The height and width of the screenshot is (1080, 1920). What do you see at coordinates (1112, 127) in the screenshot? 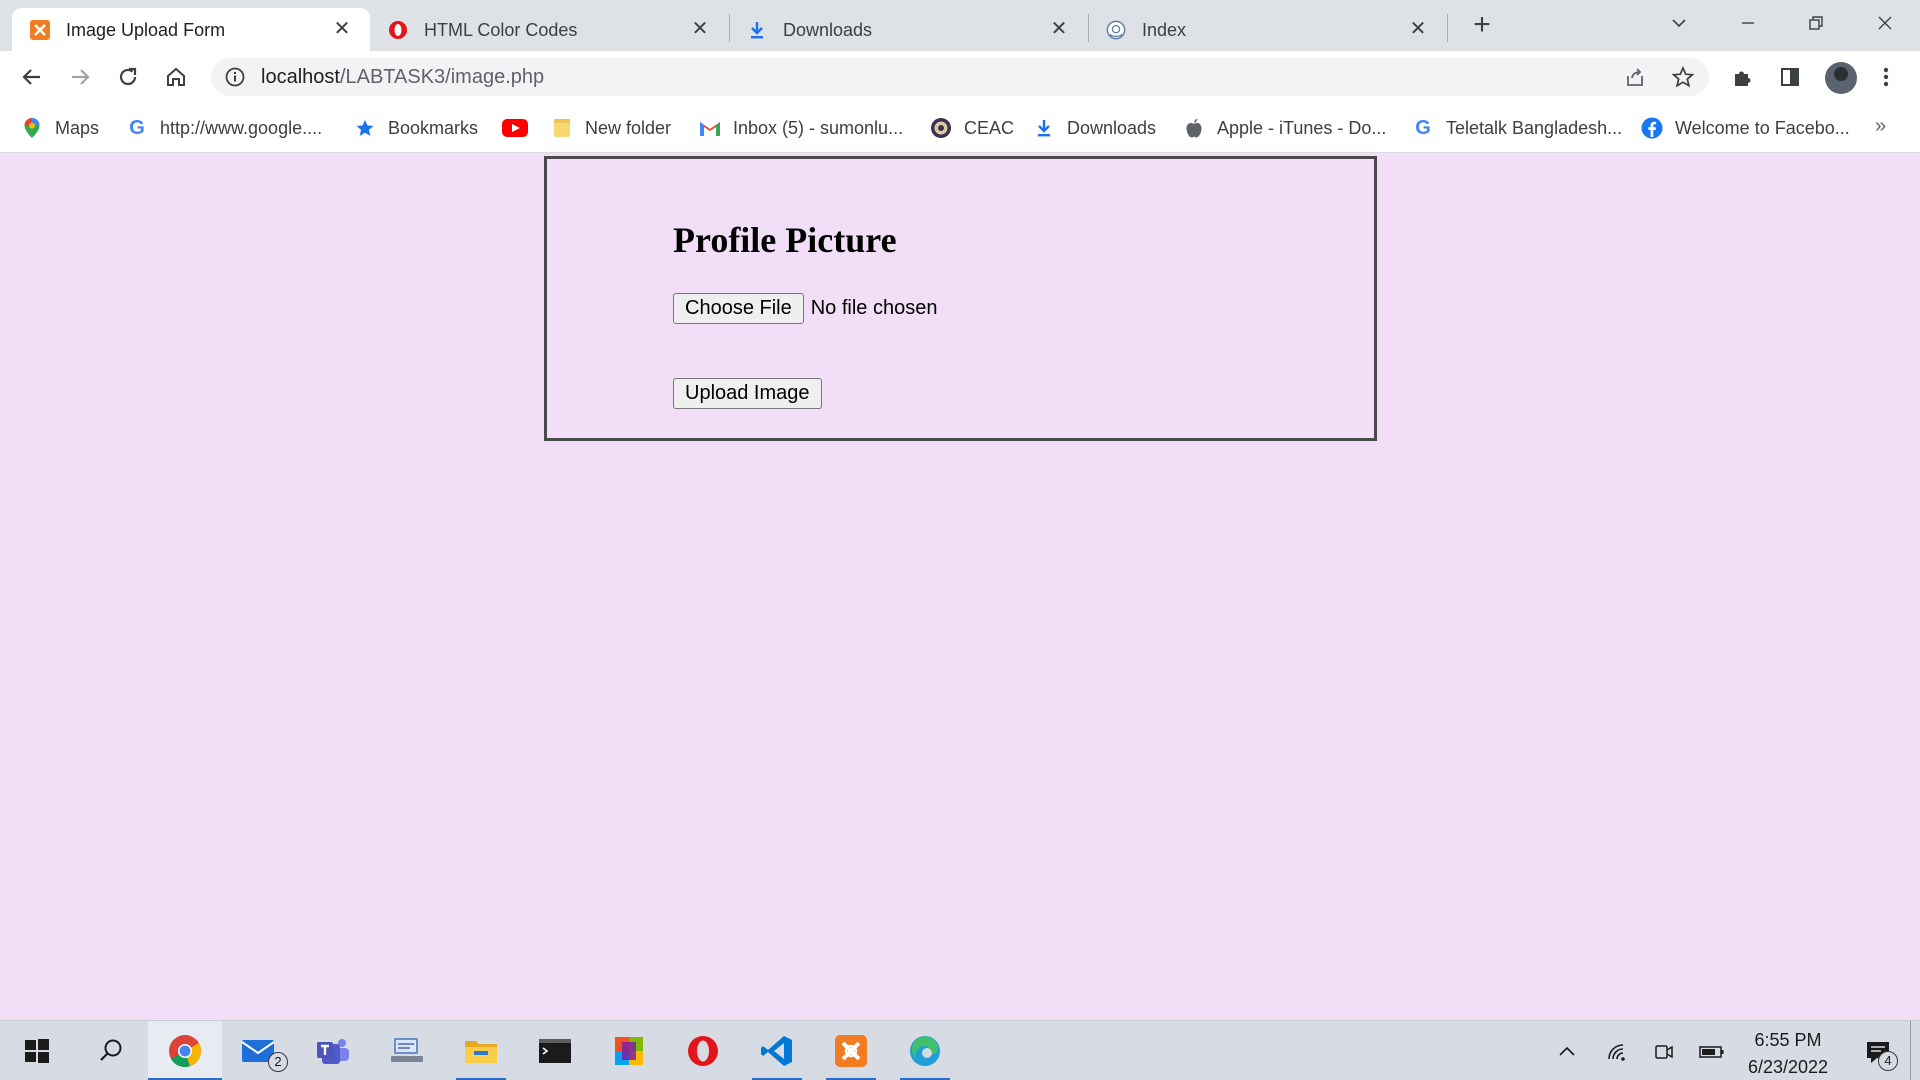
I see `bookmark-label: Downloads` at bounding box center [1112, 127].